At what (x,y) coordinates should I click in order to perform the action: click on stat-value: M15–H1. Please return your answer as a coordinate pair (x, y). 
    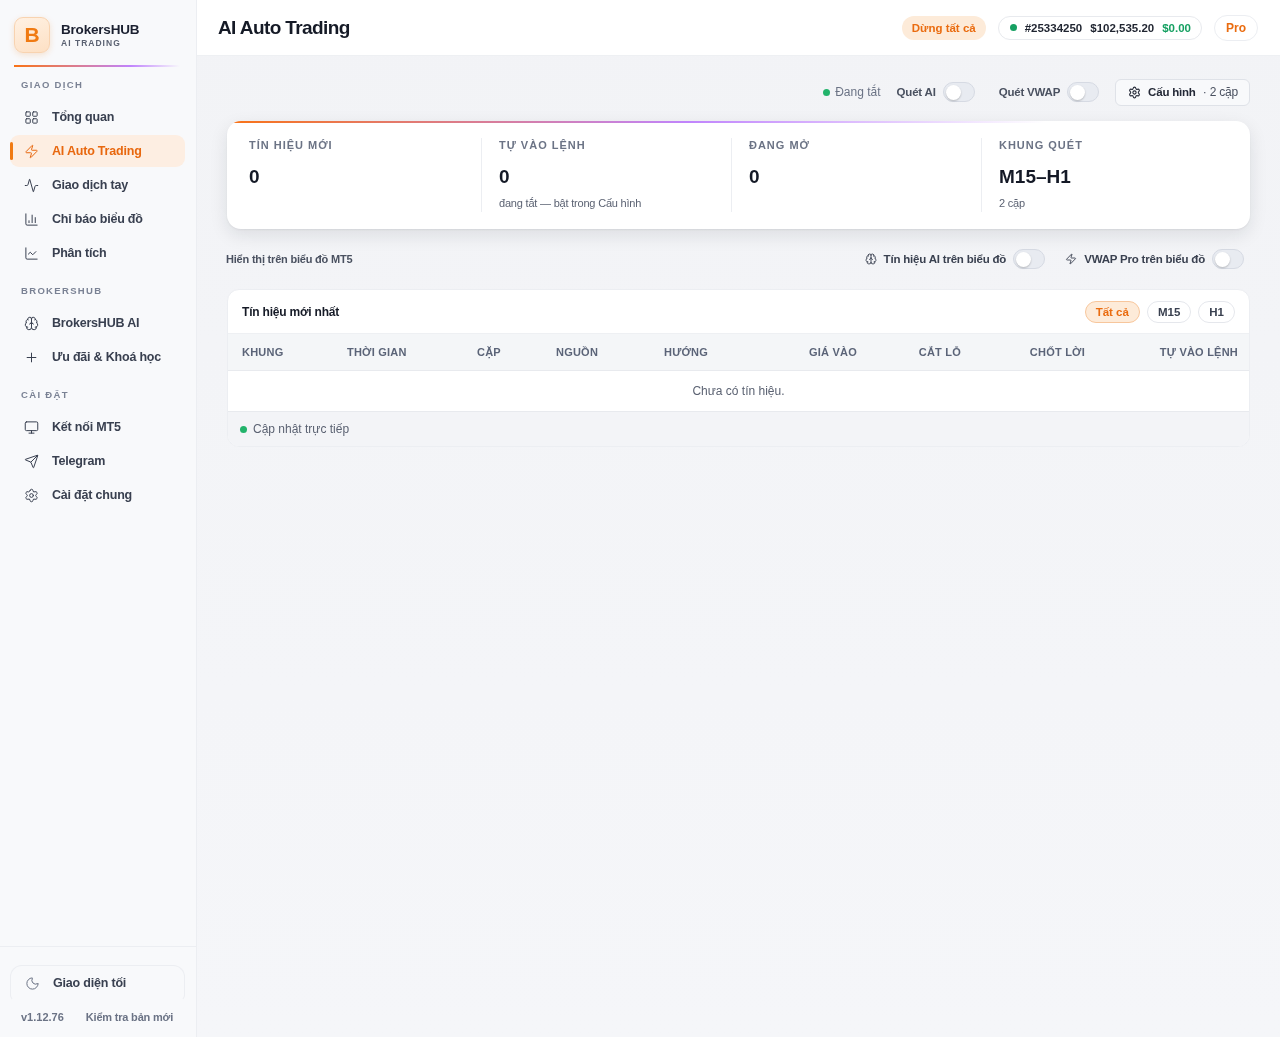
    Looking at the image, I should click on (1035, 177).